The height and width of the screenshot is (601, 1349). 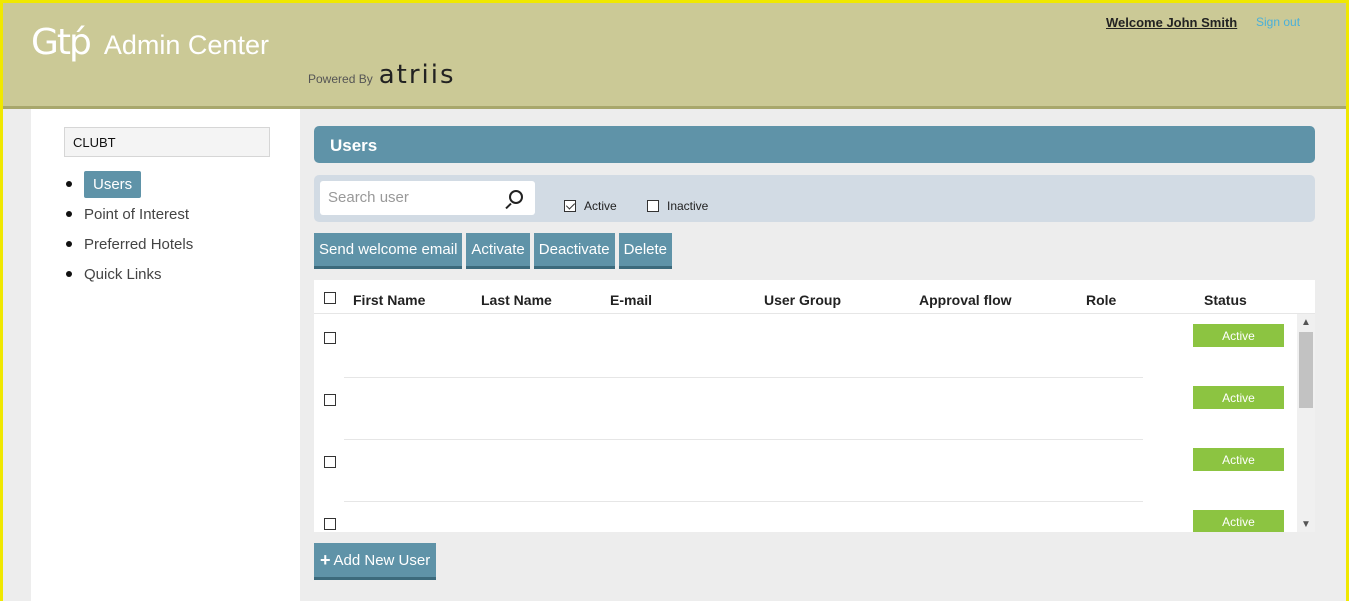 I want to click on sidebar-item-point-of-interest: Point of Interest, so click(x=128, y=214).